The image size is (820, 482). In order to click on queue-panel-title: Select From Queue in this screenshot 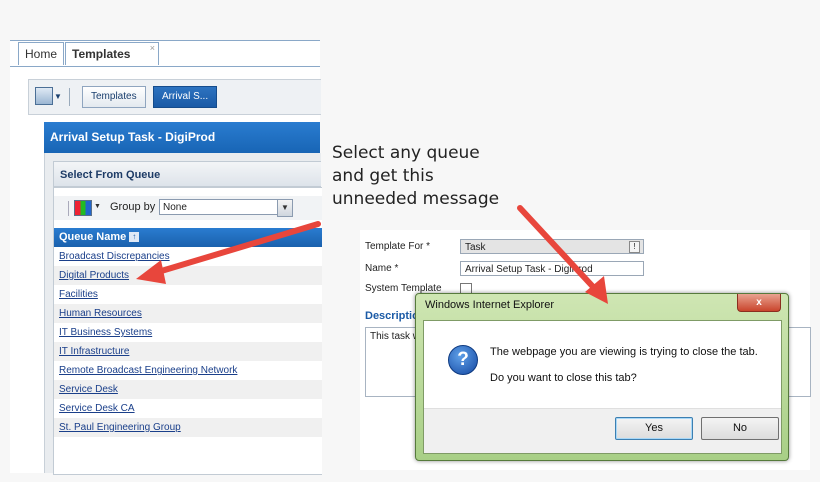, I will do `click(187, 174)`.